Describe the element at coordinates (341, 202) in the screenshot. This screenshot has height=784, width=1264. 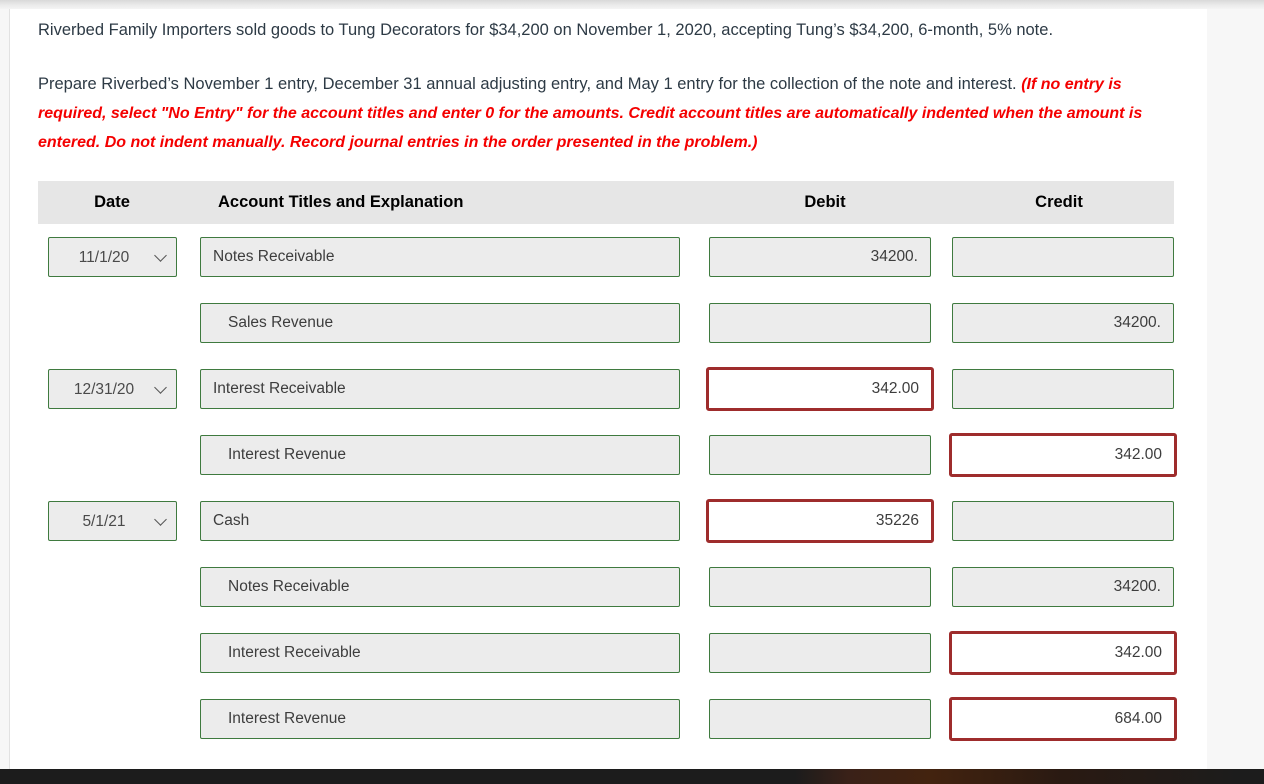
I see `header-account: Account Titles and Explanation` at that location.